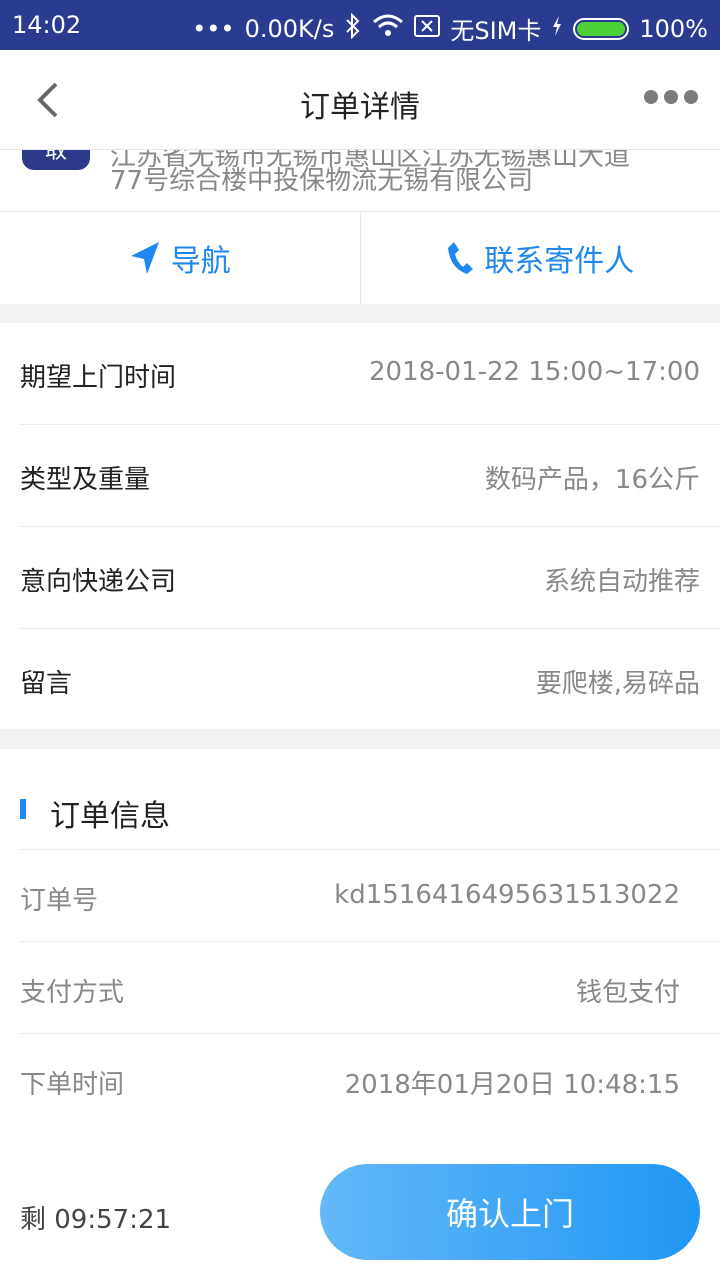 This screenshot has width=720, height=1280. Describe the element at coordinates (592, 480) in the screenshot. I see `detail-value: 数码产品，16公斤` at that location.